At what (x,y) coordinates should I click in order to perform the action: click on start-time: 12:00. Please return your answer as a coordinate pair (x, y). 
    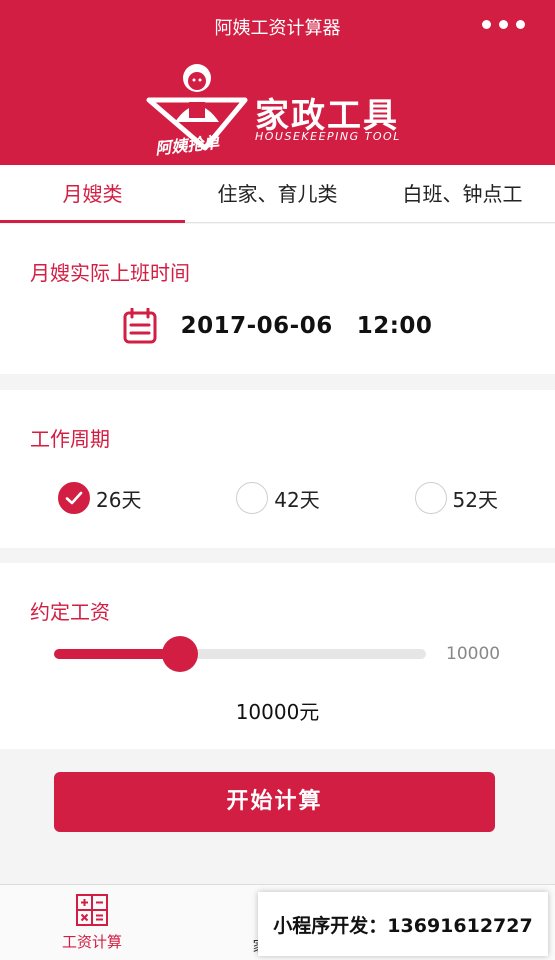
    Looking at the image, I should click on (394, 326).